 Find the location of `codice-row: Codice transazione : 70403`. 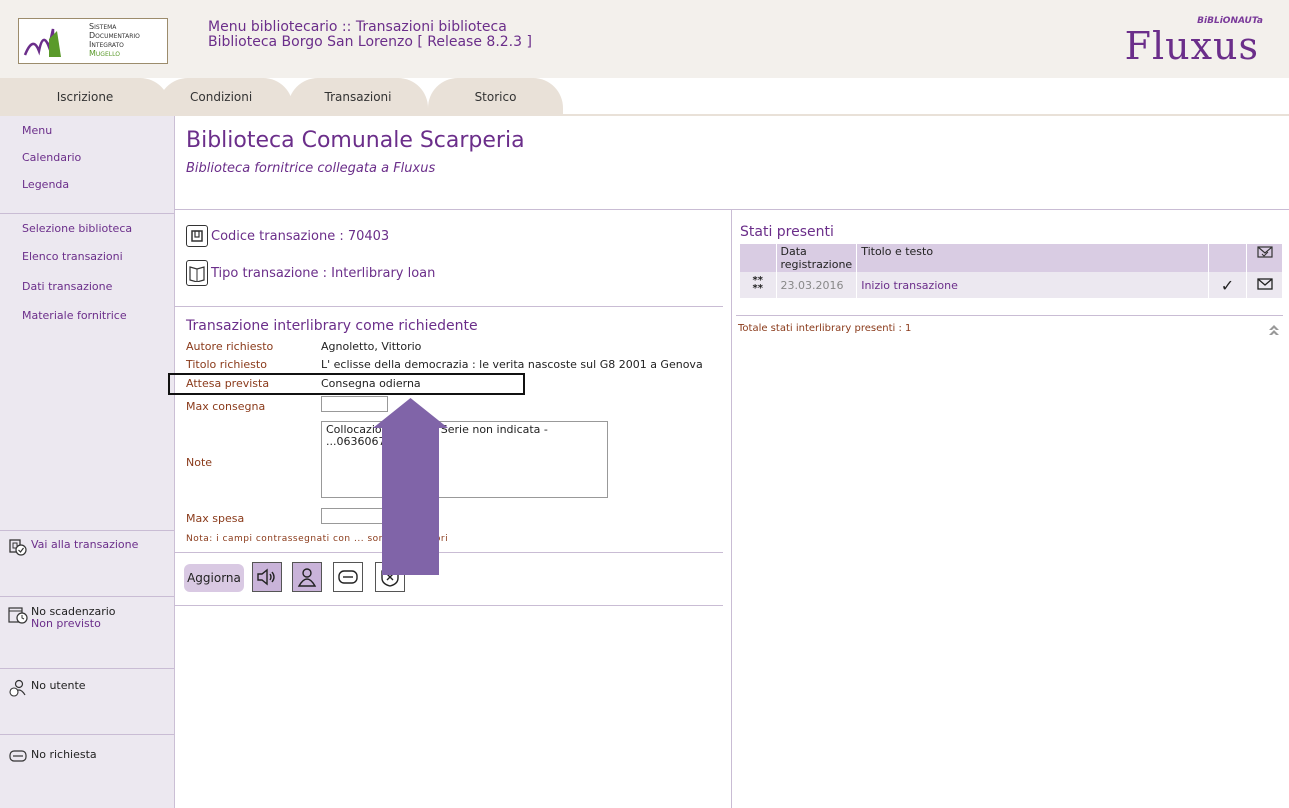

codice-row: Codice transazione : 70403 is located at coordinates (287, 236).